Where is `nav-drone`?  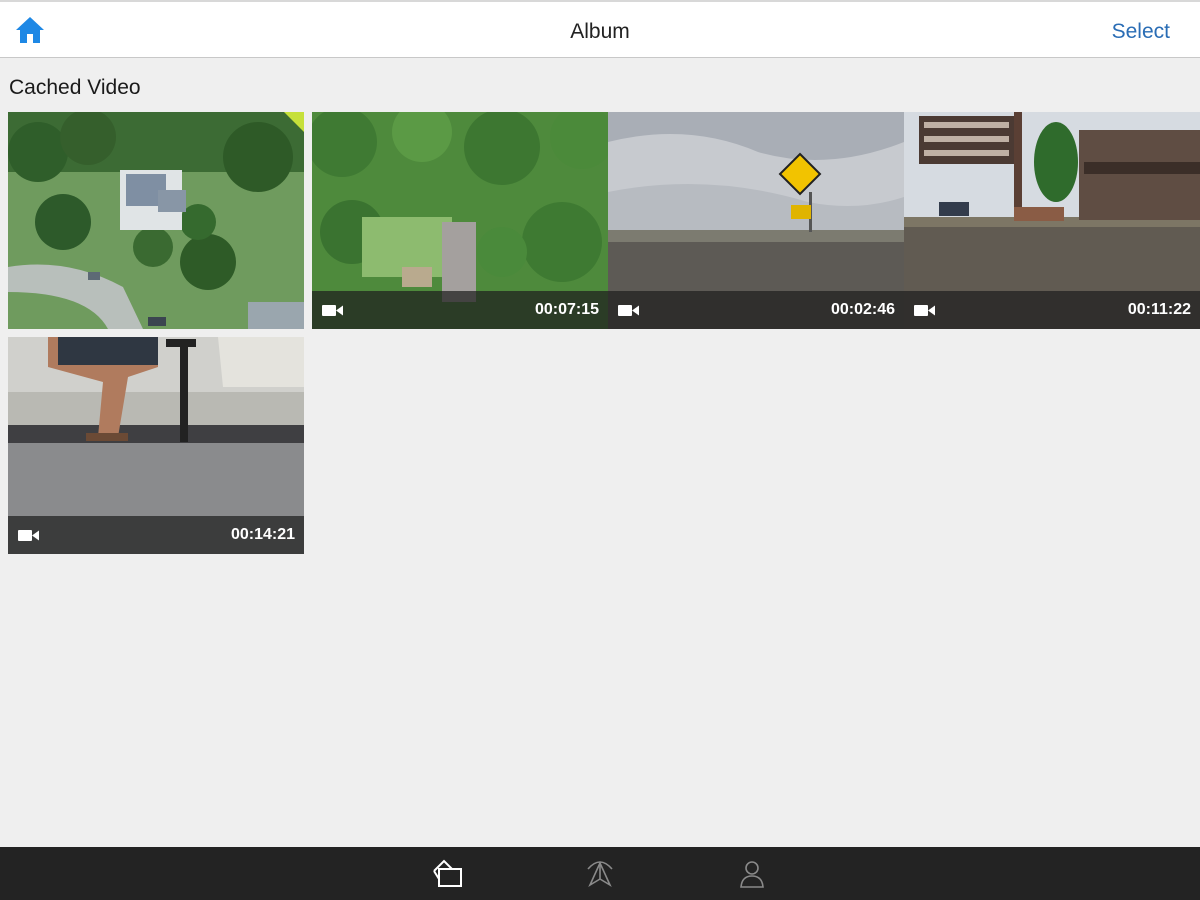 nav-drone is located at coordinates (600, 874).